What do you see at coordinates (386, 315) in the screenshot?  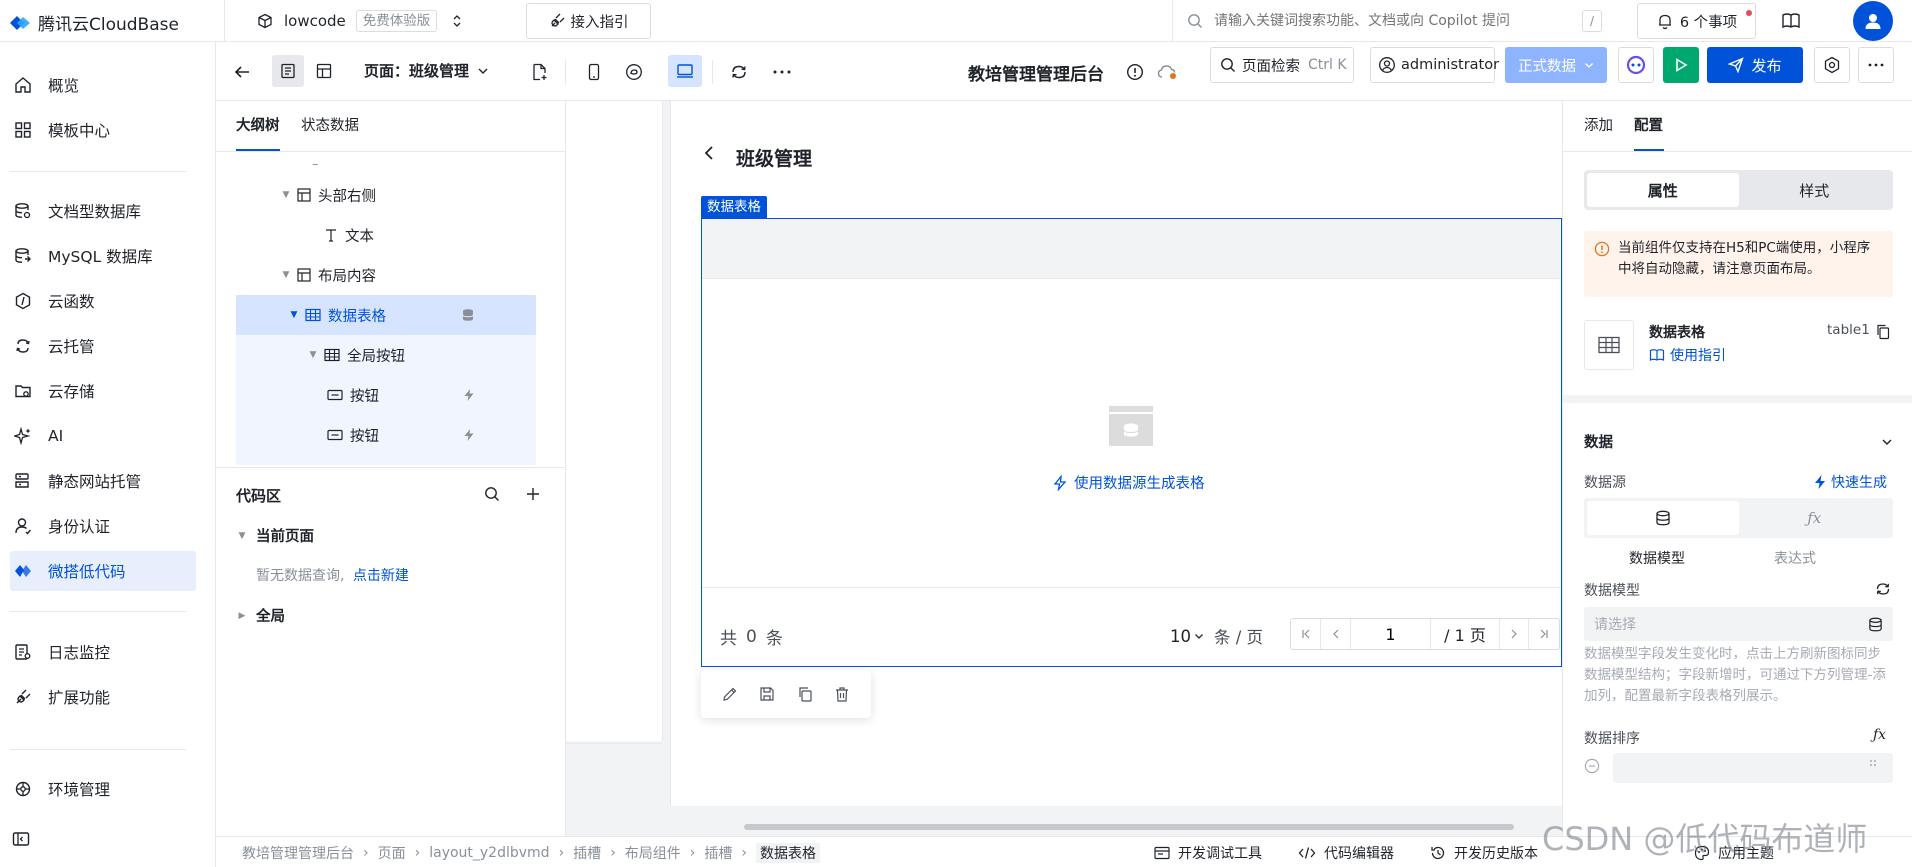 I see `tree-node-data-table: ▼ 数据表格` at bounding box center [386, 315].